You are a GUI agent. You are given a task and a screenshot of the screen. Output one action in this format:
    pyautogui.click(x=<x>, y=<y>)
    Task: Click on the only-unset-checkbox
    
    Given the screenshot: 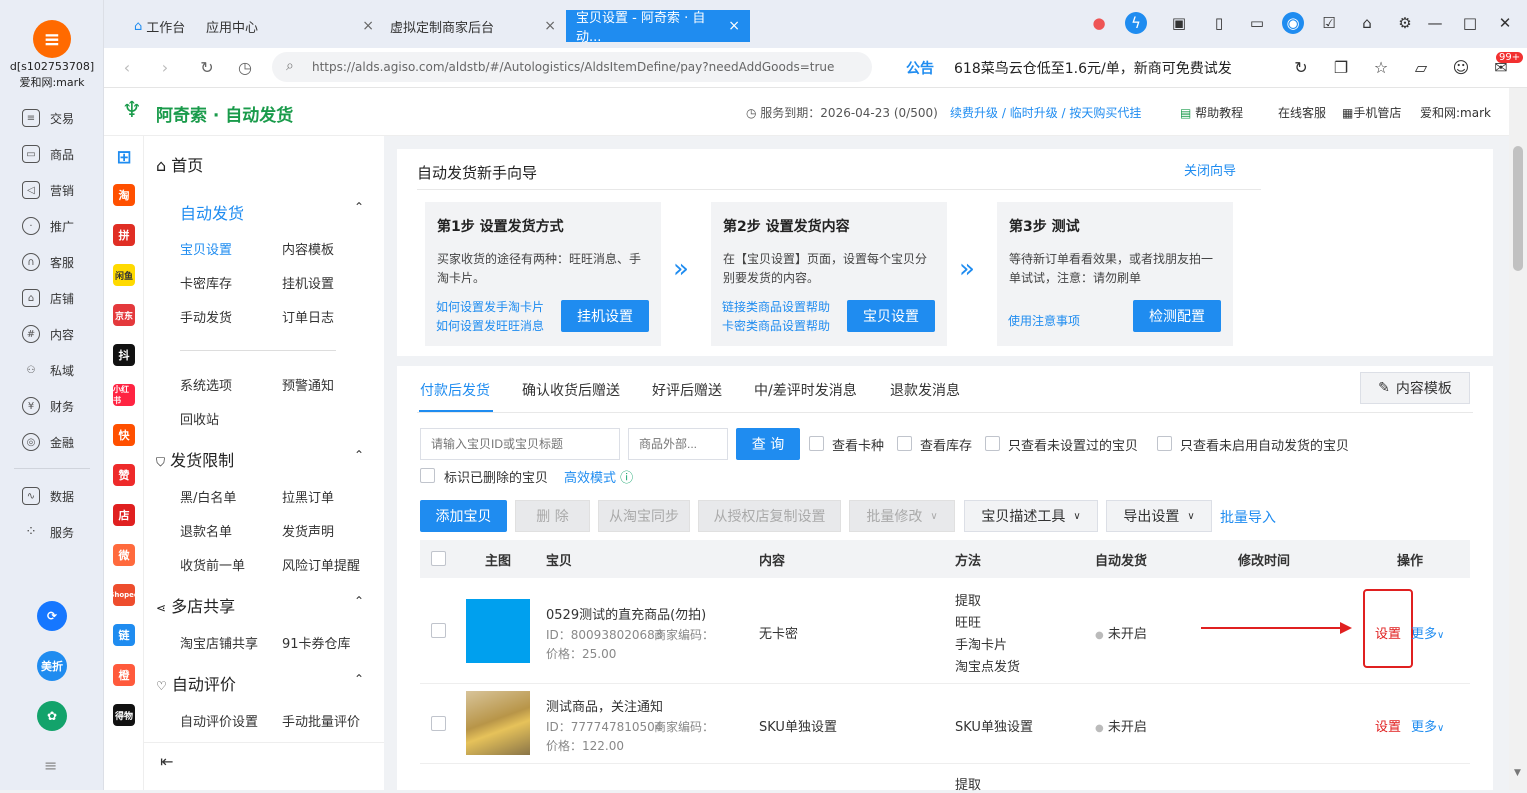 What is the action you would take?
    pyautogui.click(x=992, y=443)
    